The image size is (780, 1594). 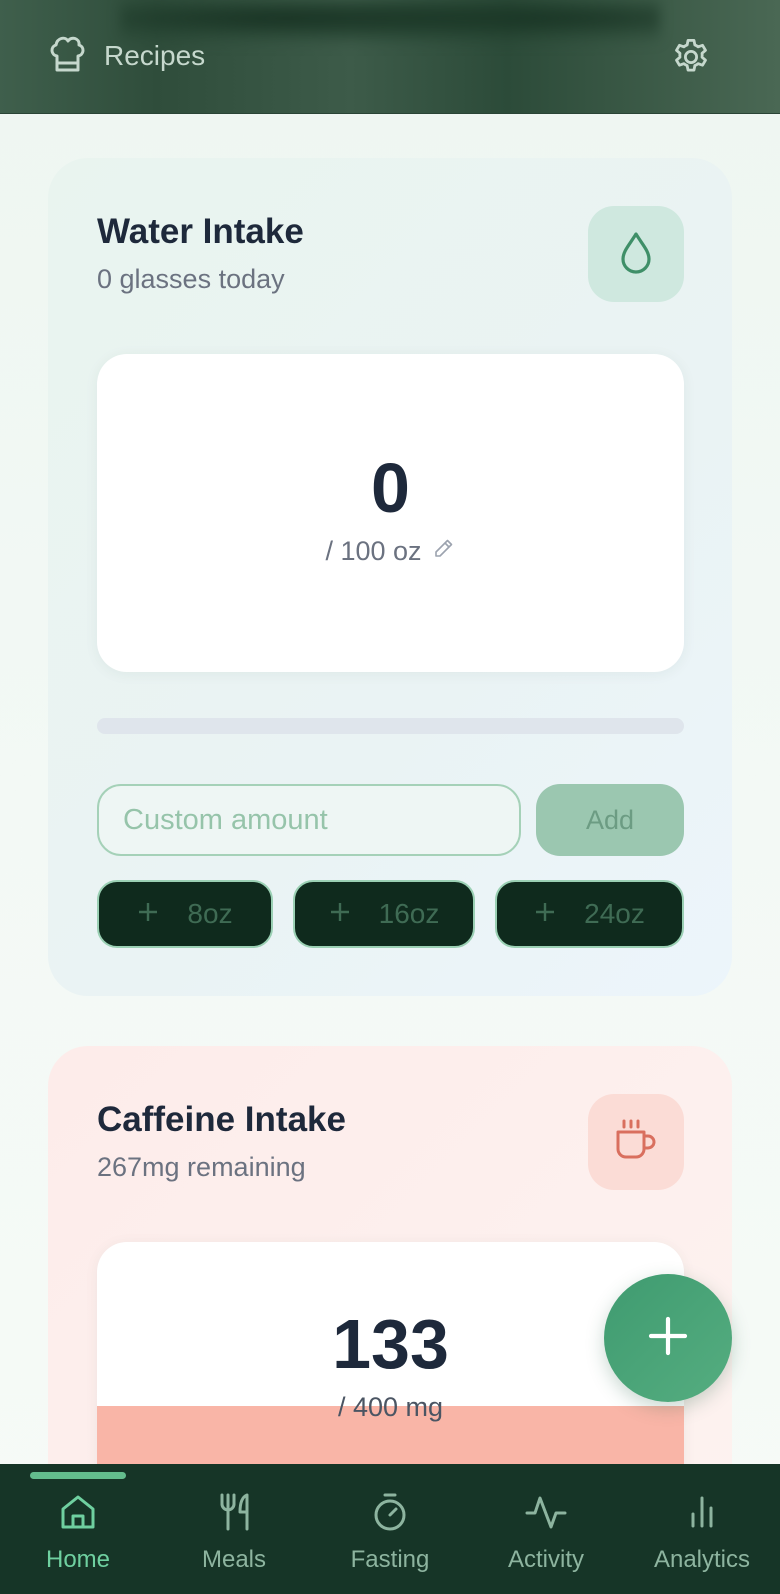 What do you see at coordinates (155, 55) in the screenshot?
I see `recipes-label: Recipes` at bounding box center [155, 55].